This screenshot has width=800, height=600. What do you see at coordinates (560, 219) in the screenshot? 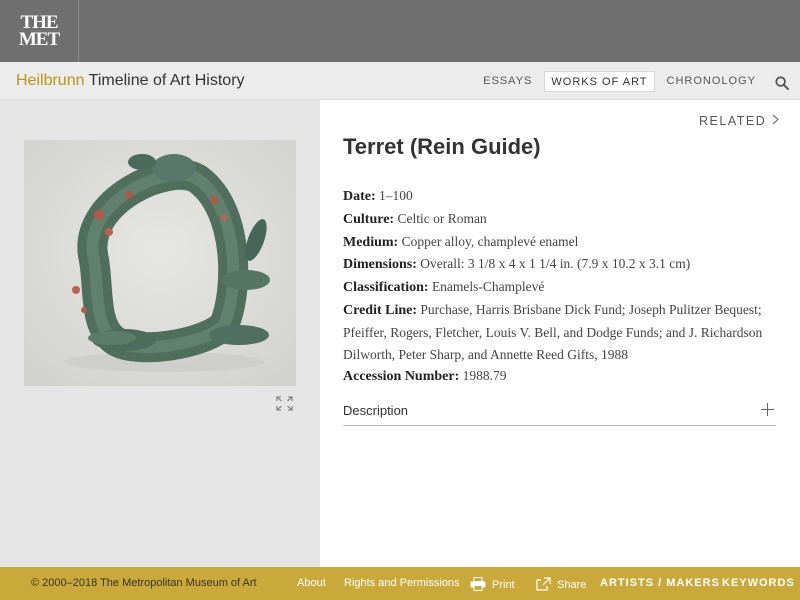
I see `meta-culture: Culture: Celtic or Roman` at bounding box center [560, 219].